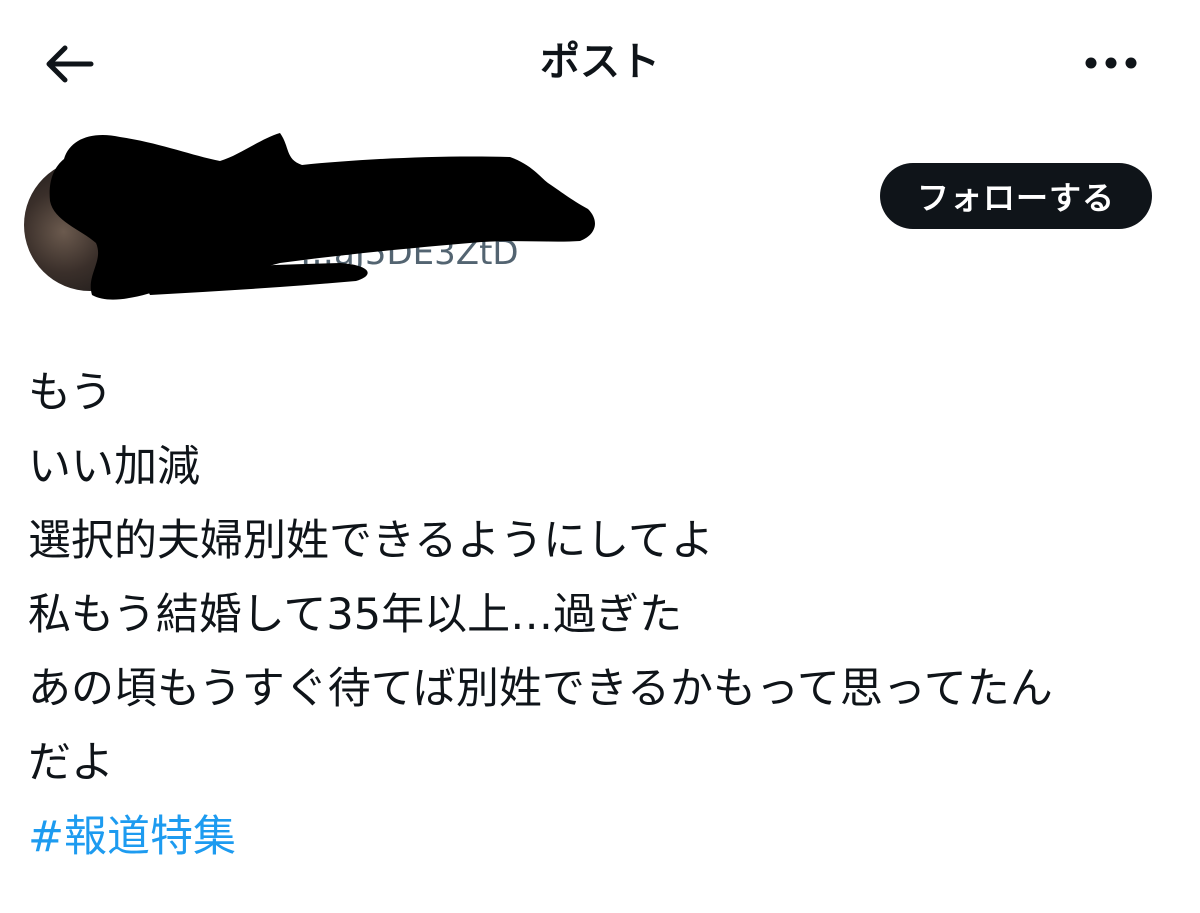  What do you see at coordinates (71, 763) in the screenshot?
I see `post-line: だよ` at bounding box center [71, 763].